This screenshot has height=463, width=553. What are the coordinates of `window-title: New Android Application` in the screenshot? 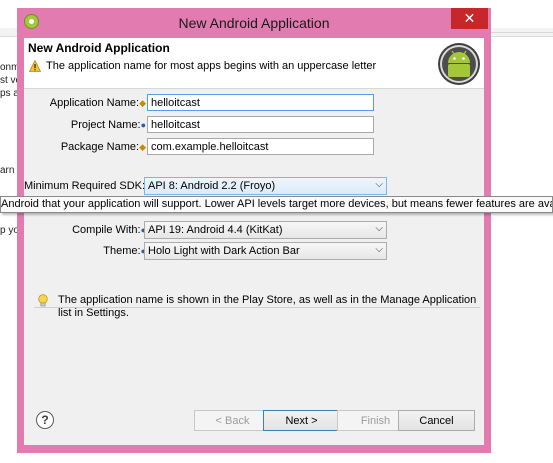 It's located at (254, 23).